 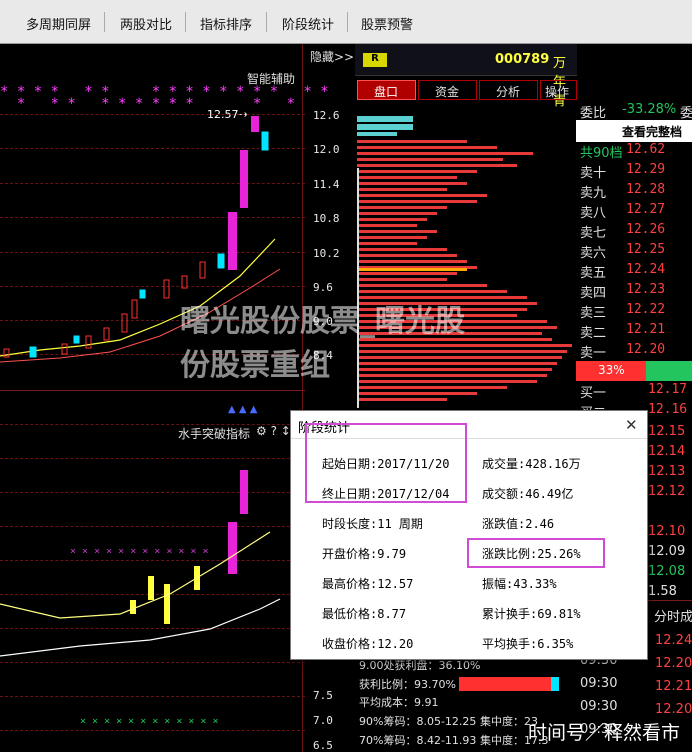 What do you see at coordinates (634, 232) in the screenshot?
I see `order-row: 卖七 12.26` at bounding box center [634, 232].